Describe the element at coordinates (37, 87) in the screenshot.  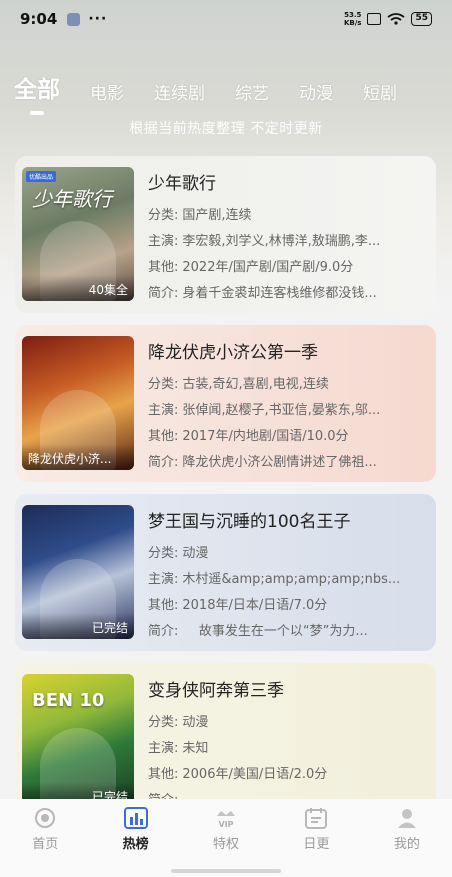
I see `tab-all: 全部` at that location.